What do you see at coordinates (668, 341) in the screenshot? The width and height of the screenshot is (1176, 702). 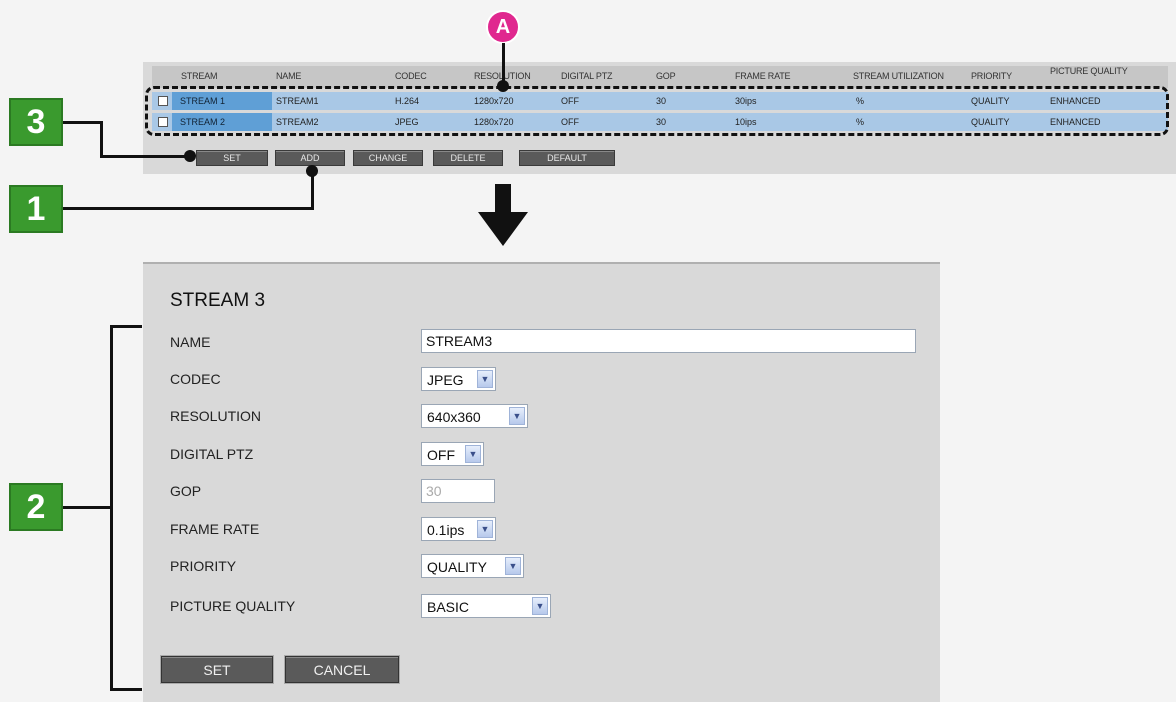 I see `name-input` at bounding box center [668, 341].